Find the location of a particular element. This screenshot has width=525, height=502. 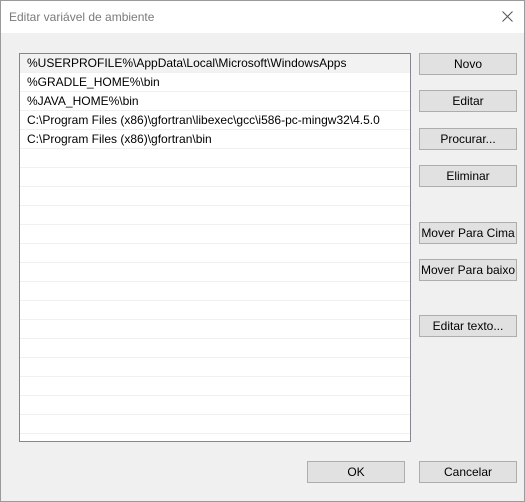

cancel-button: Cancelar is located at coordinates (468, 472).